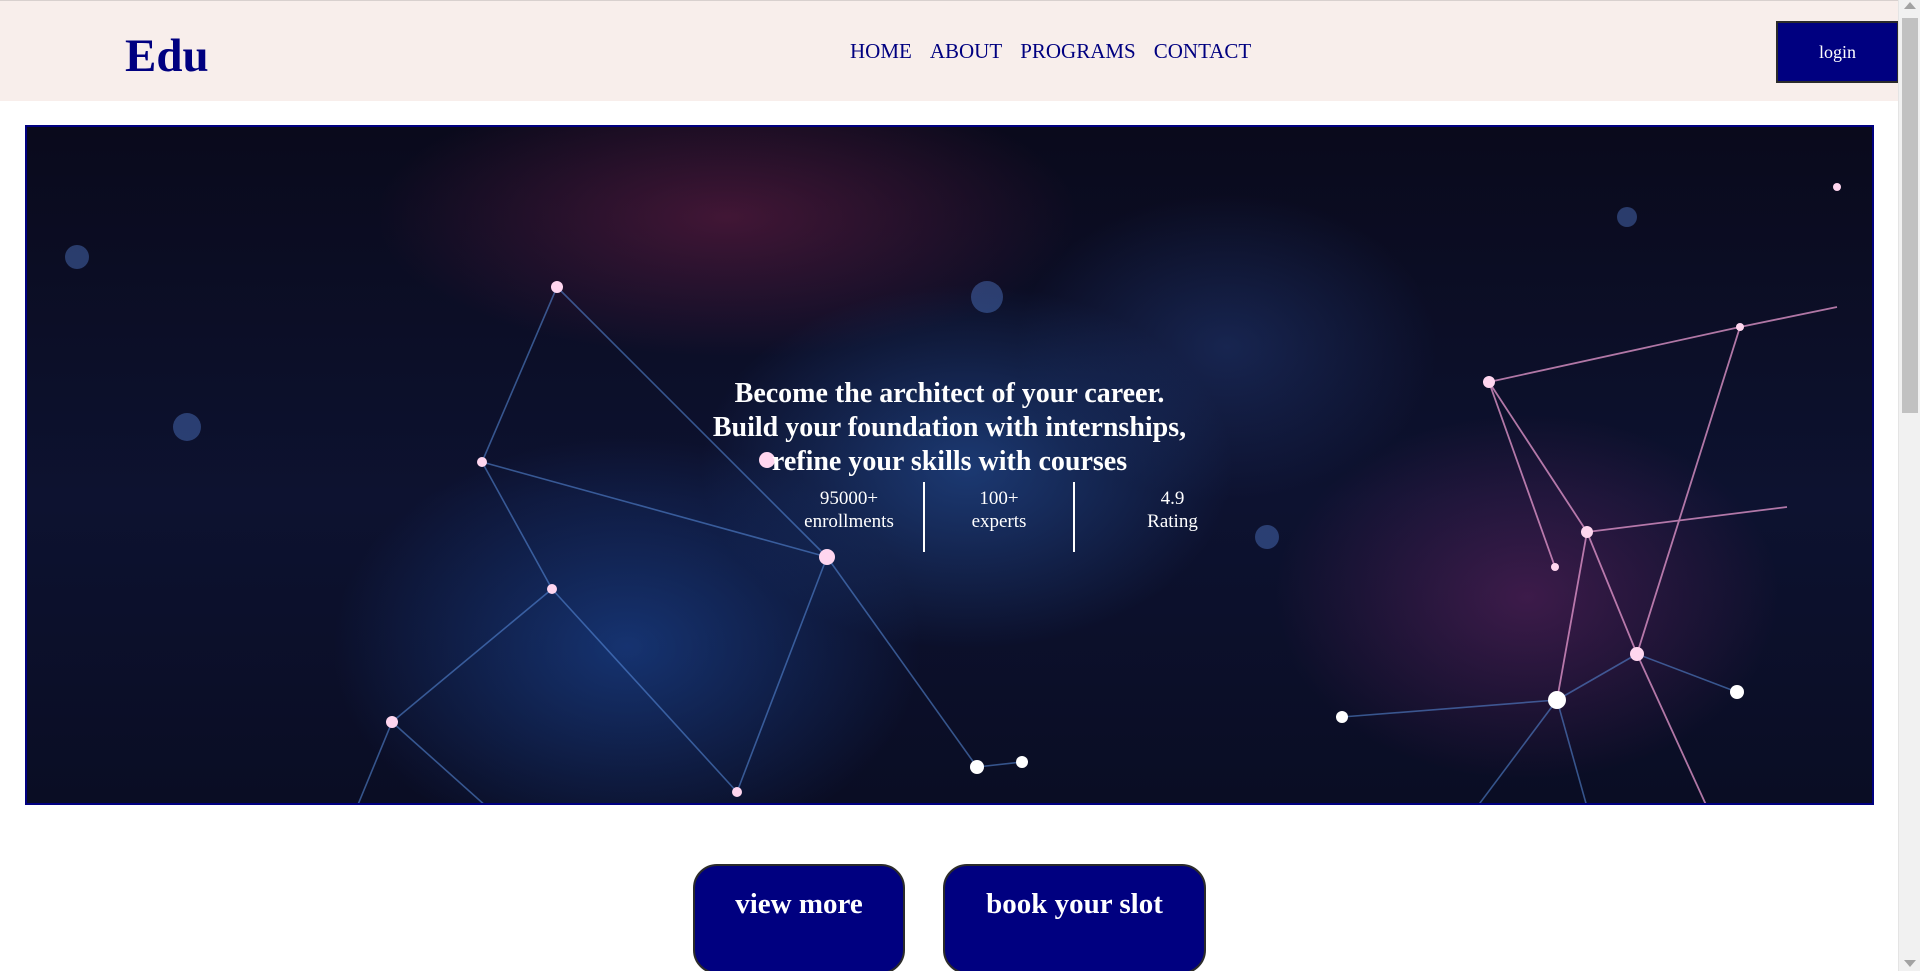 The width and height of the screenshot is (1920, 971). Describe the element at coordinates (1074, 917) in the screenshot. I see `book-your-slot-button: book your slot` at that location.